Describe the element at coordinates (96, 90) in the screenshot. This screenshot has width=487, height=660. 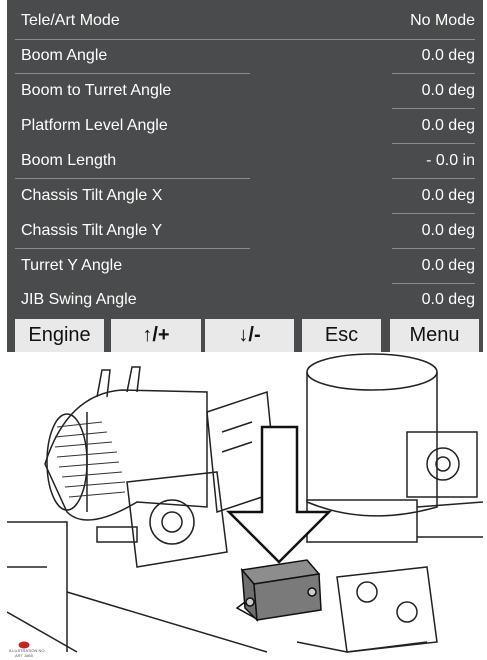
I see `boom-to-turret-angle-label: Boom to Turret Angle` at that location.